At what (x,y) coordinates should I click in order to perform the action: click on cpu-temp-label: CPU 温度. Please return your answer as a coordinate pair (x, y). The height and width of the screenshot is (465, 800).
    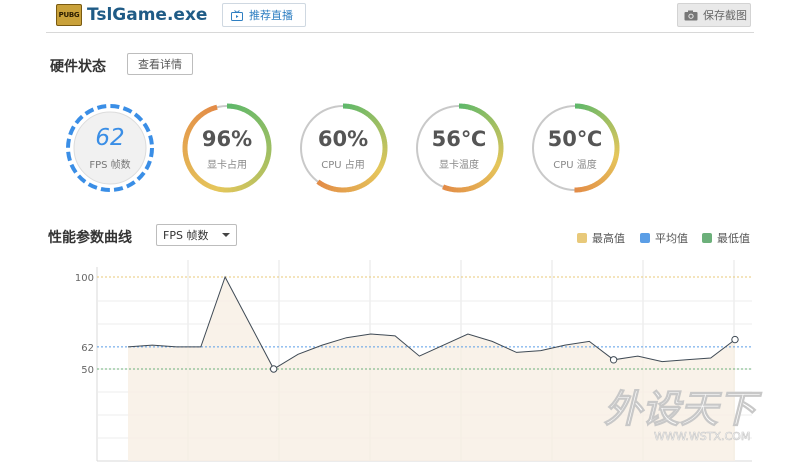
    Looking at the image, I should click on (575, 165).